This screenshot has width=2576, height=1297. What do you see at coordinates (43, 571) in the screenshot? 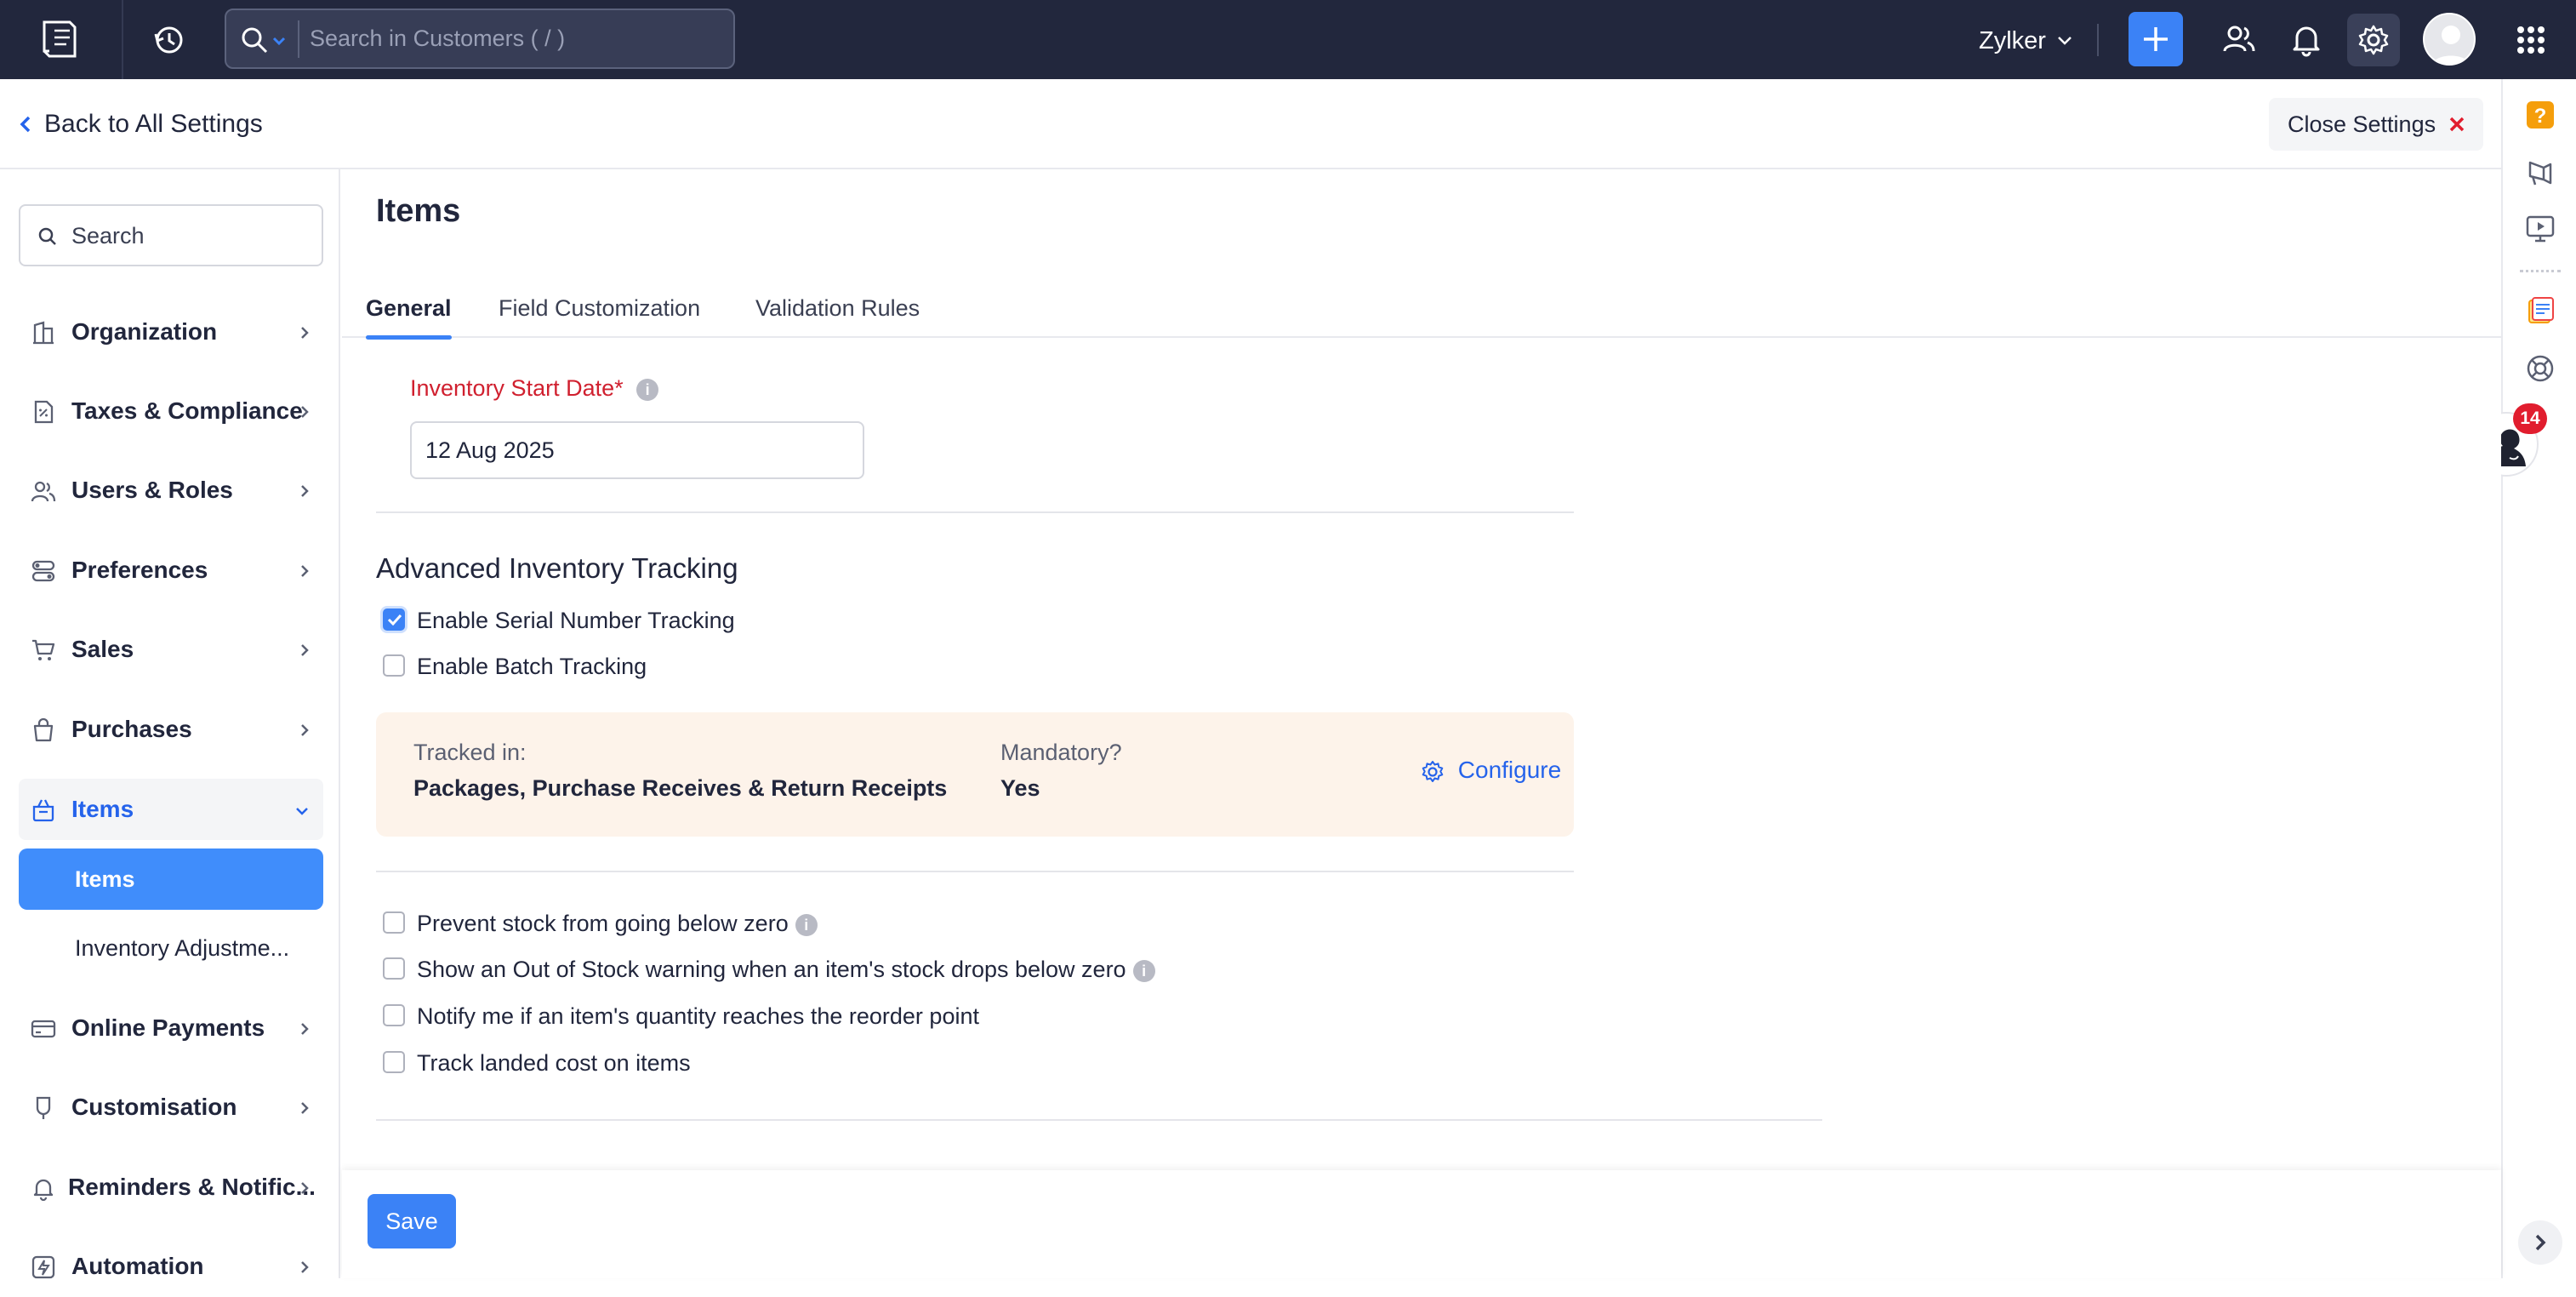
I see `toggles-icon` at bounding box center [43, 571].